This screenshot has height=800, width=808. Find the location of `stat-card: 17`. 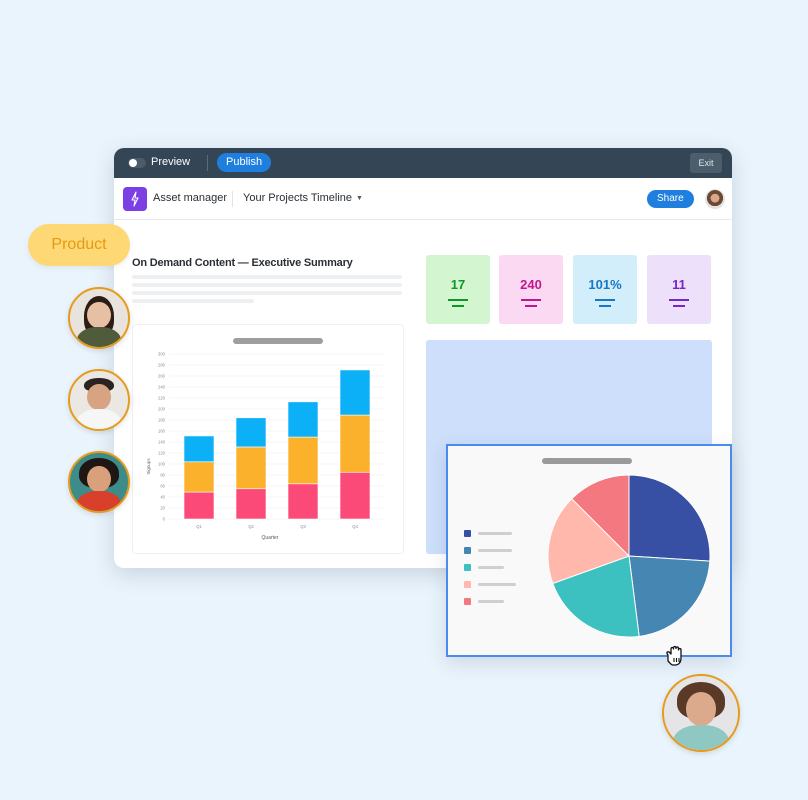

stat-card: 17 is located at coordinates (458, 289).